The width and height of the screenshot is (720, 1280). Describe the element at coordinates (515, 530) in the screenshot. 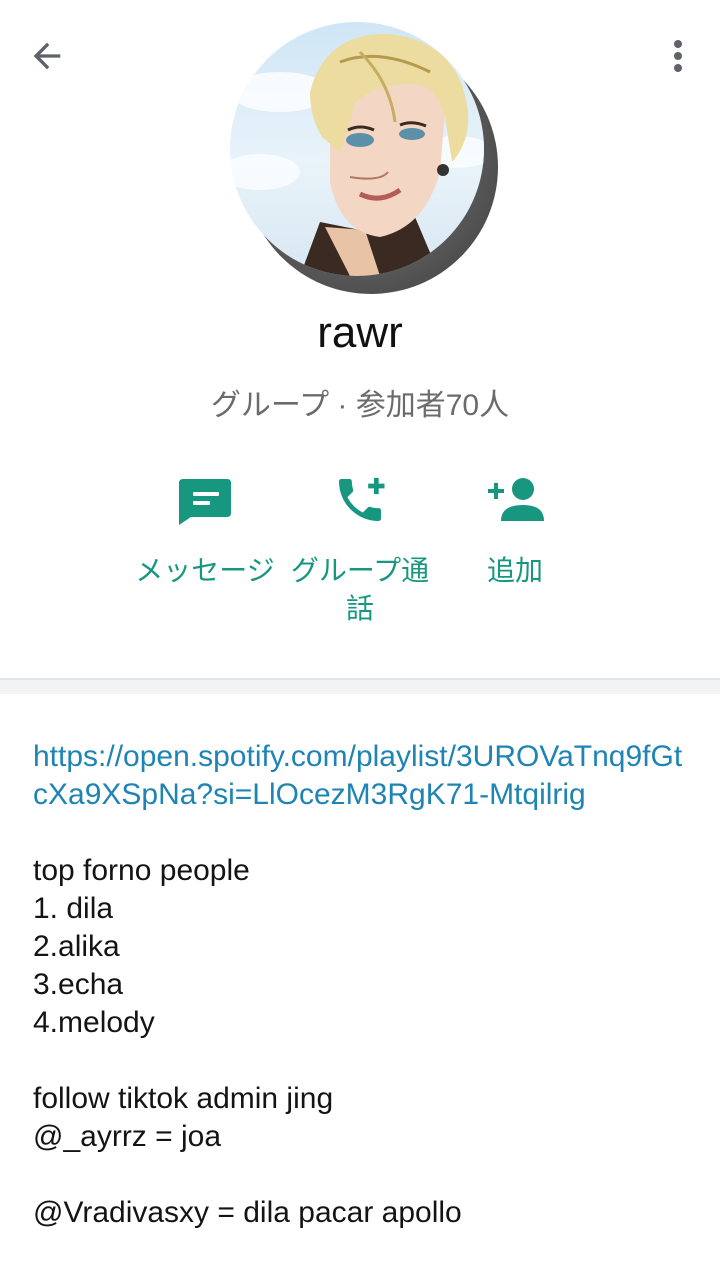

I see `add-participant-button: 追加` at that location.